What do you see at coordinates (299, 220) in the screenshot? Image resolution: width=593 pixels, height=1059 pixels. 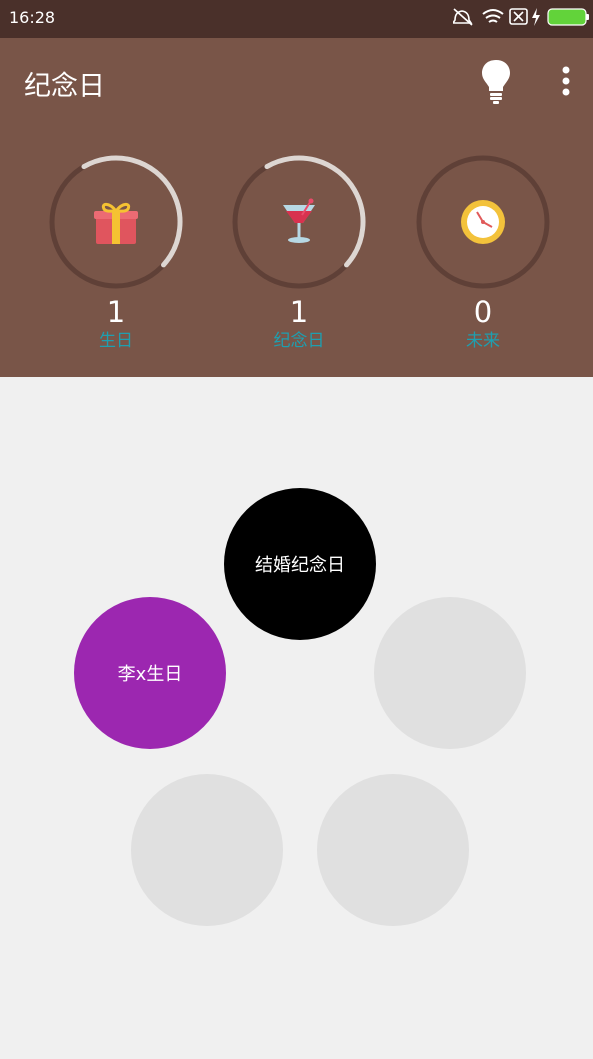 I see `cocktail-icon` at bounding box center [299, 220].